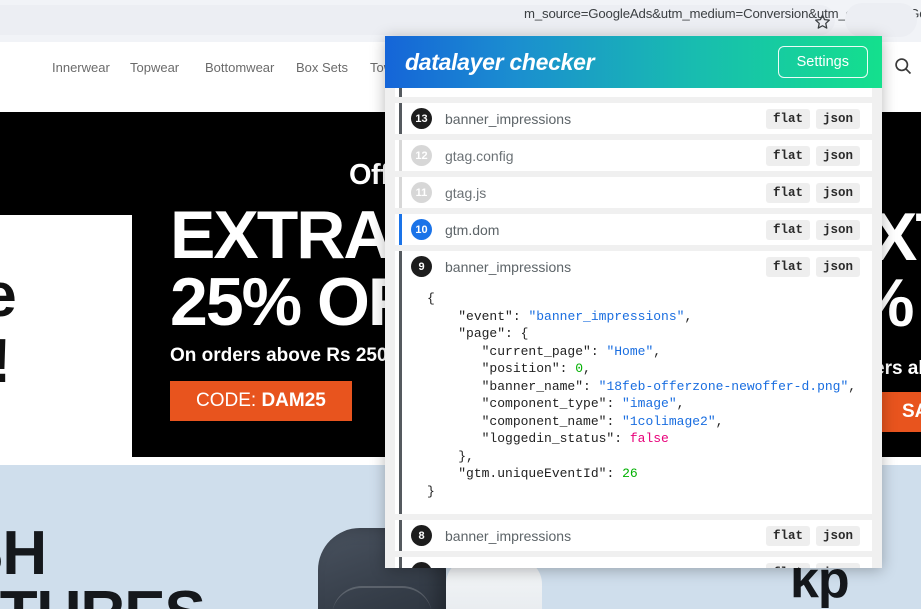 The width and height of the screenshot is (921, 609). Describe the element at coordinates (23, 553) in the screenshot. I see `hero-line1: SH` at that location.